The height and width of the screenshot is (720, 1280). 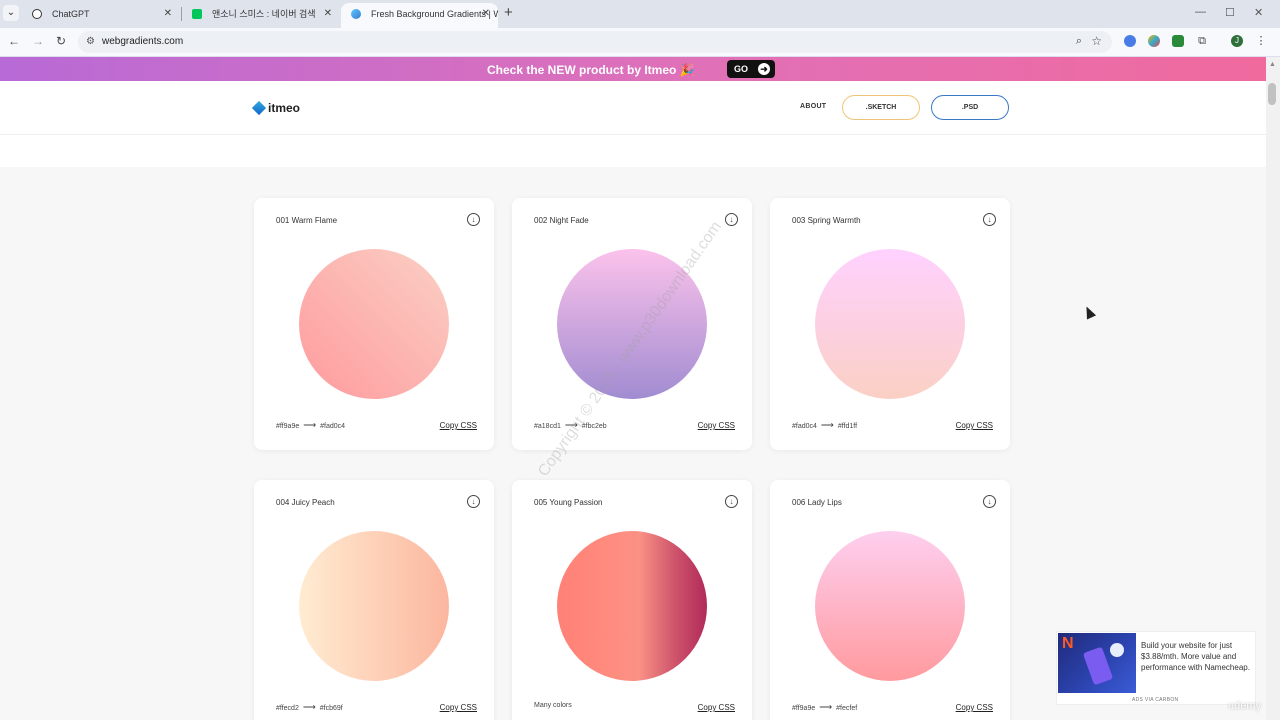 I want to click on naver-icon, so click(x=197, y=14).